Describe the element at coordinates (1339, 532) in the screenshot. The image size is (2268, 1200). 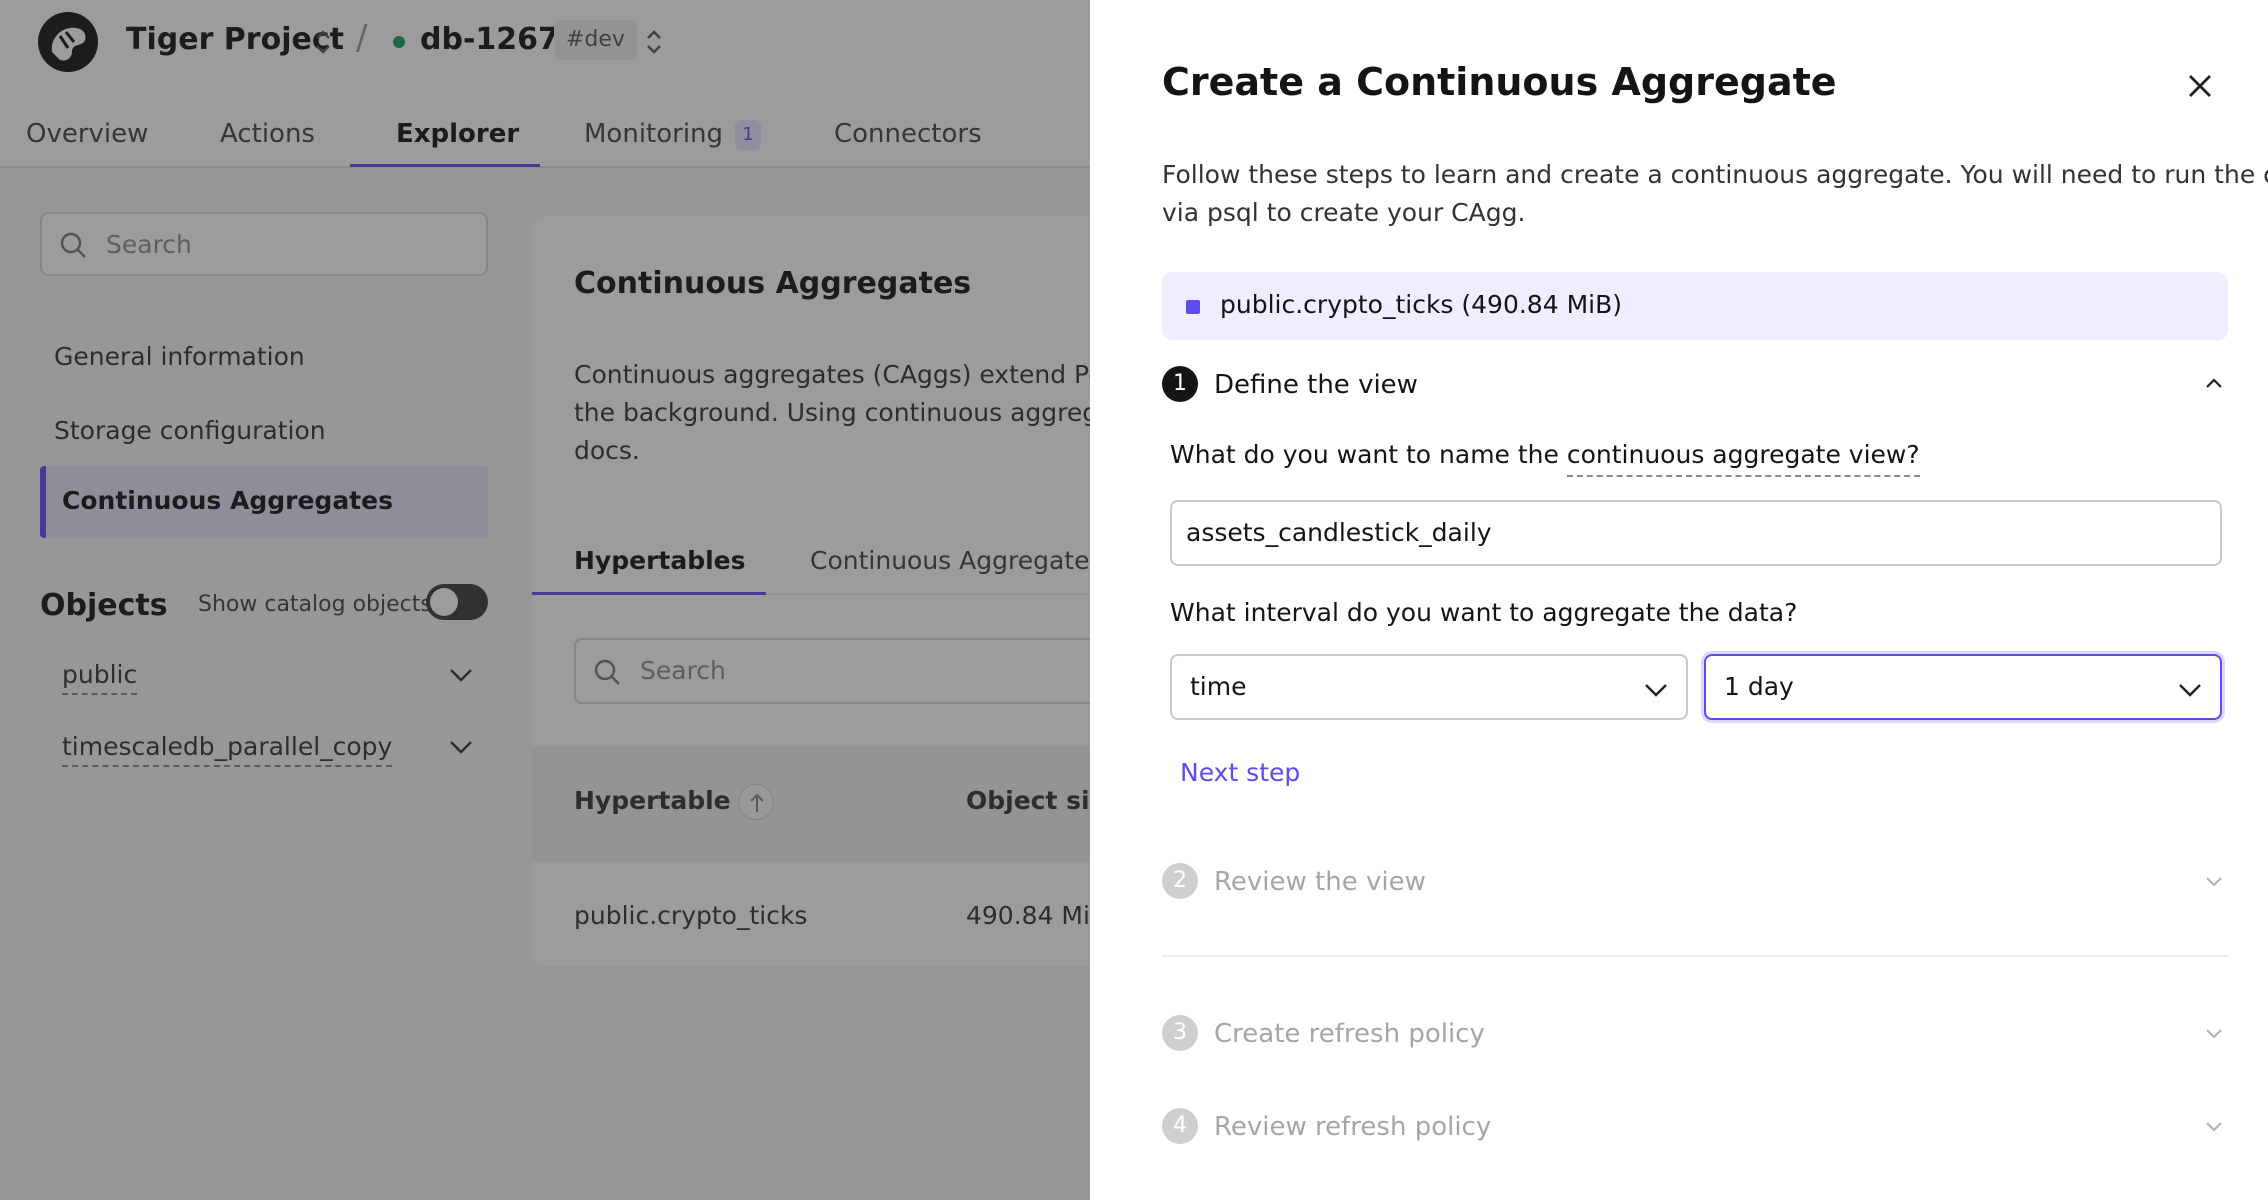
I see `view-name-value: assets_candlestick_daily` at that location.